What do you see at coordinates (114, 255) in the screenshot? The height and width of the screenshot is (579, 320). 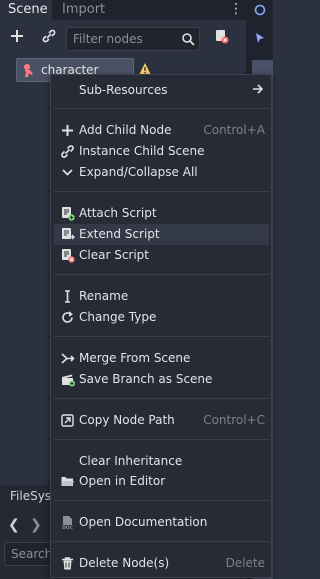 I see `menu-item-label: Clear Script` at bounding box center [114, 255].